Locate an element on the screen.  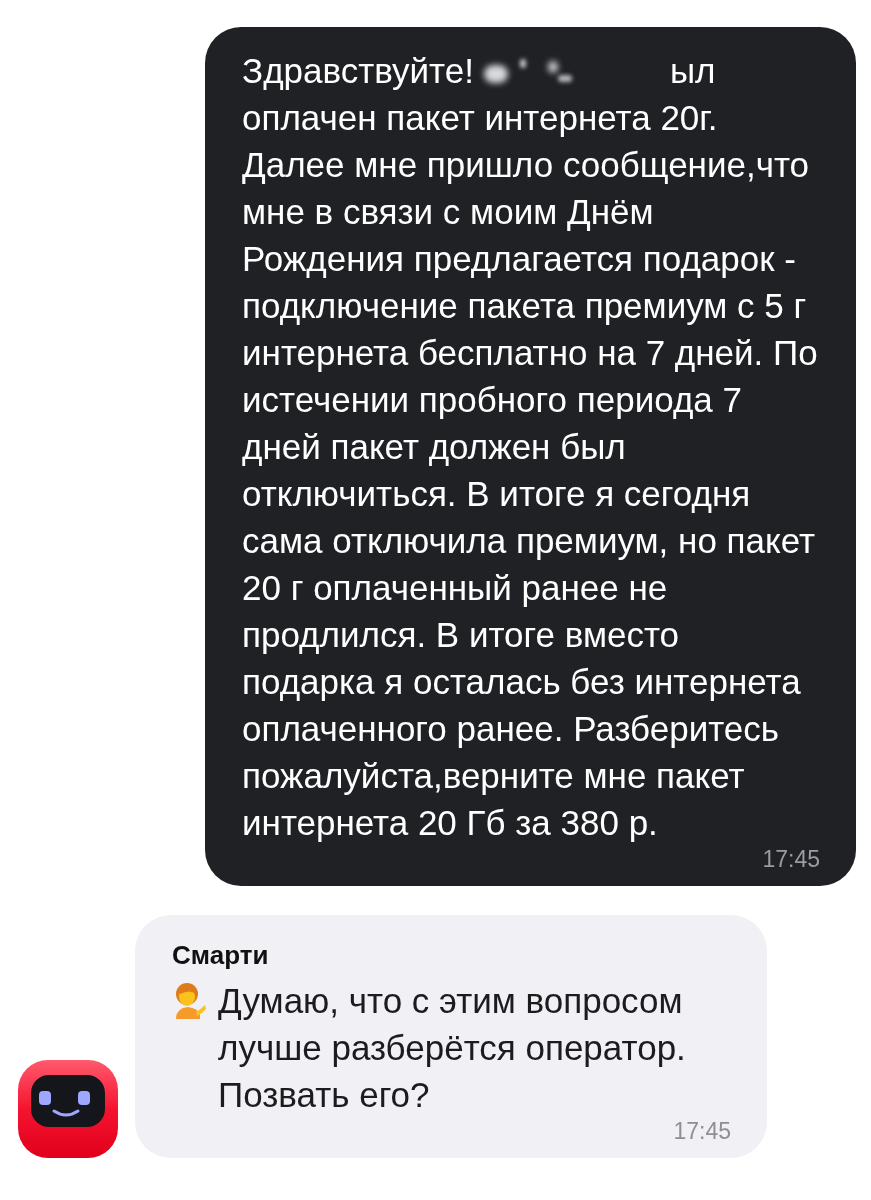
sender-name: Смарти is located at coordinates (221, 955).